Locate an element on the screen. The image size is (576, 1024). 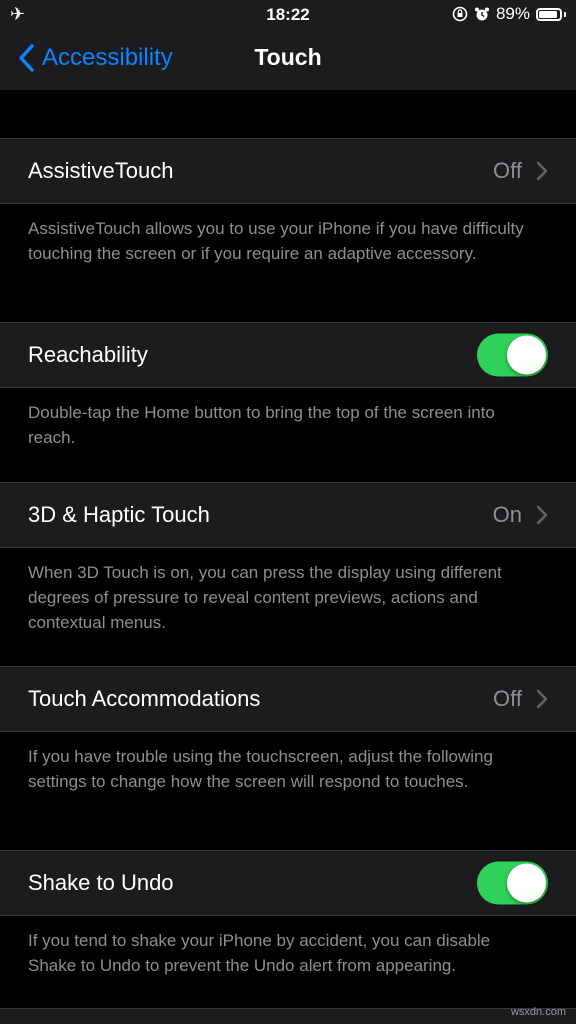
row-label: Reachability is located at coordinates (88, 354).